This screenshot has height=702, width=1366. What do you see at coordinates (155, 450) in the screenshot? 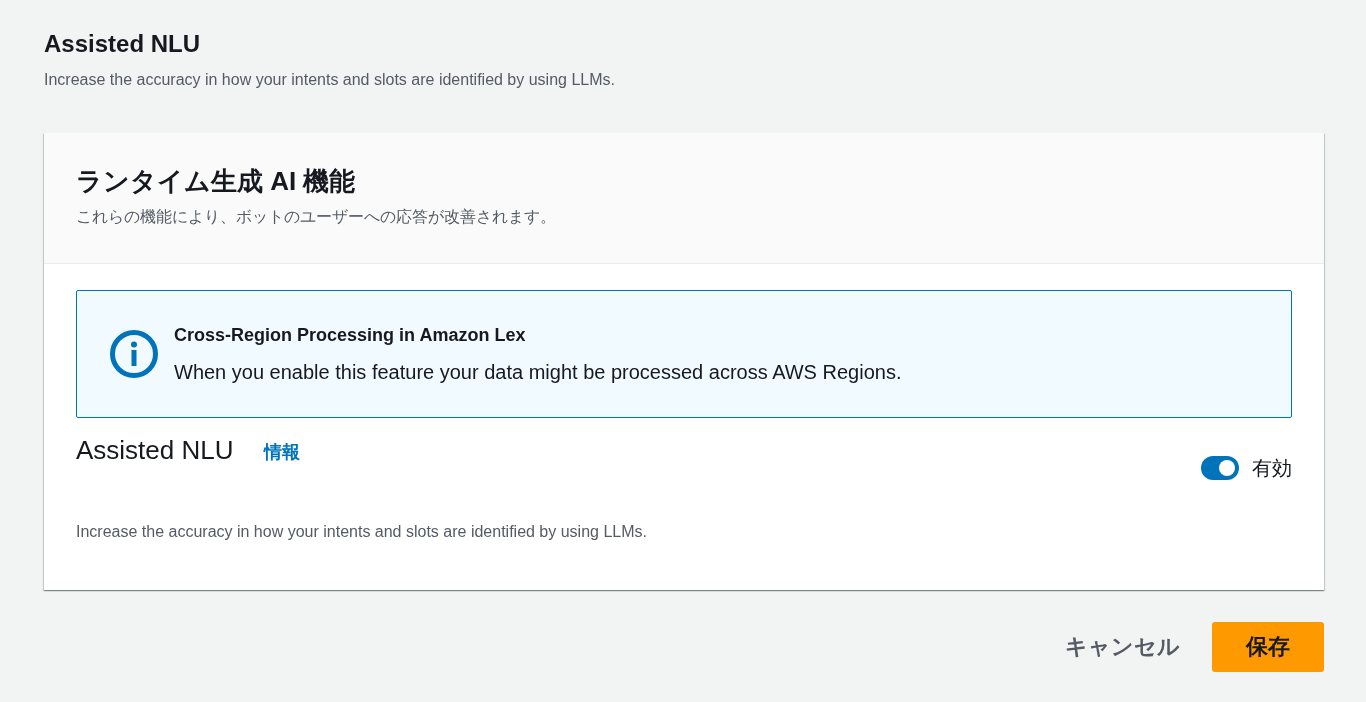
I see `setting-label: Assisted NLU` at bounding box center [155, 450].